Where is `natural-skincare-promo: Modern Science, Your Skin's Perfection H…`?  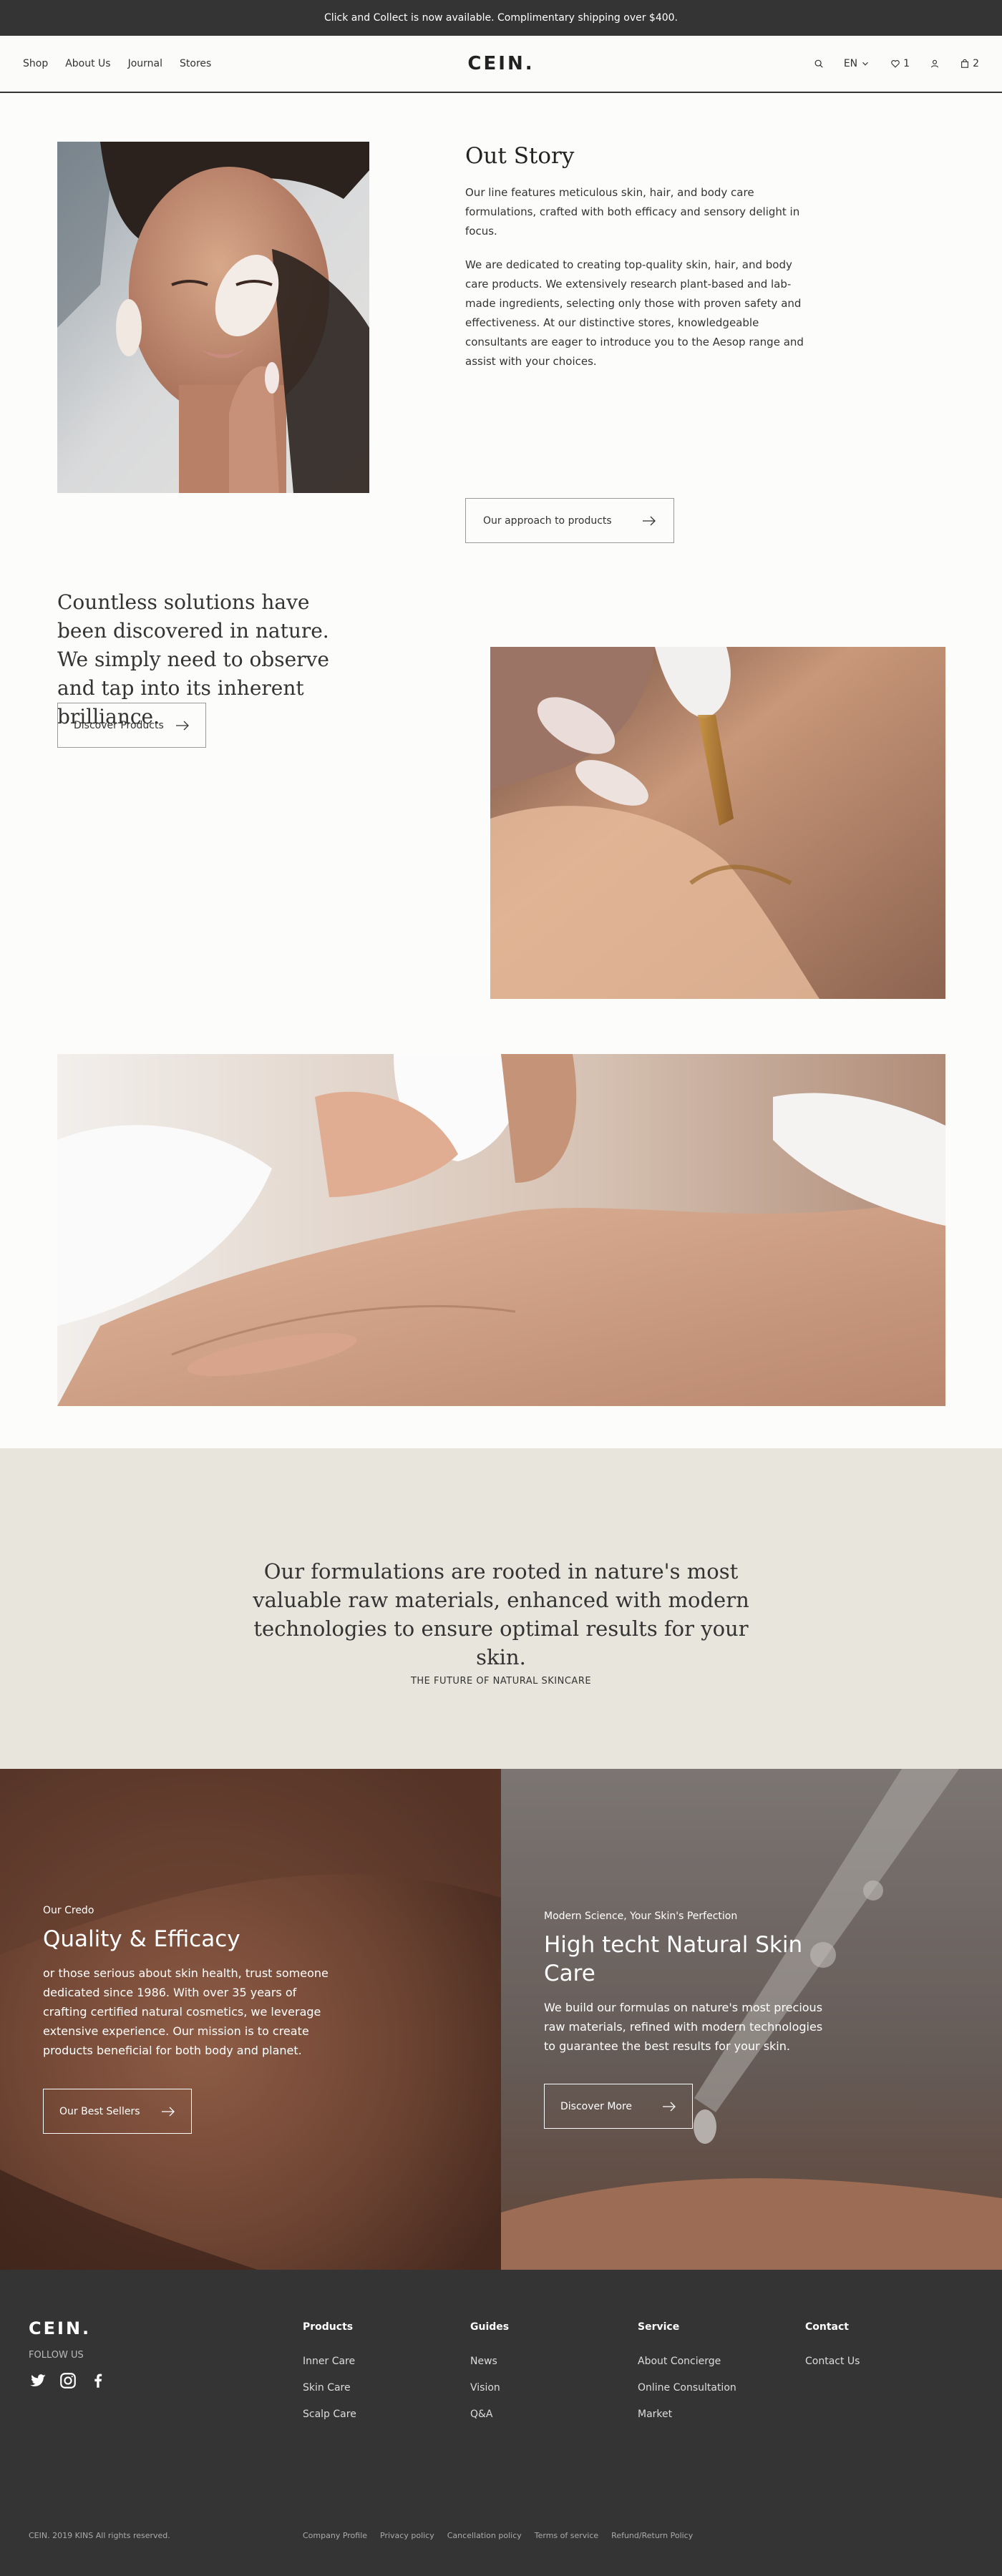
natural-skincare-promo: Modern Science, Your Skin's Perfection H… is located at coordinates (751, 2019).